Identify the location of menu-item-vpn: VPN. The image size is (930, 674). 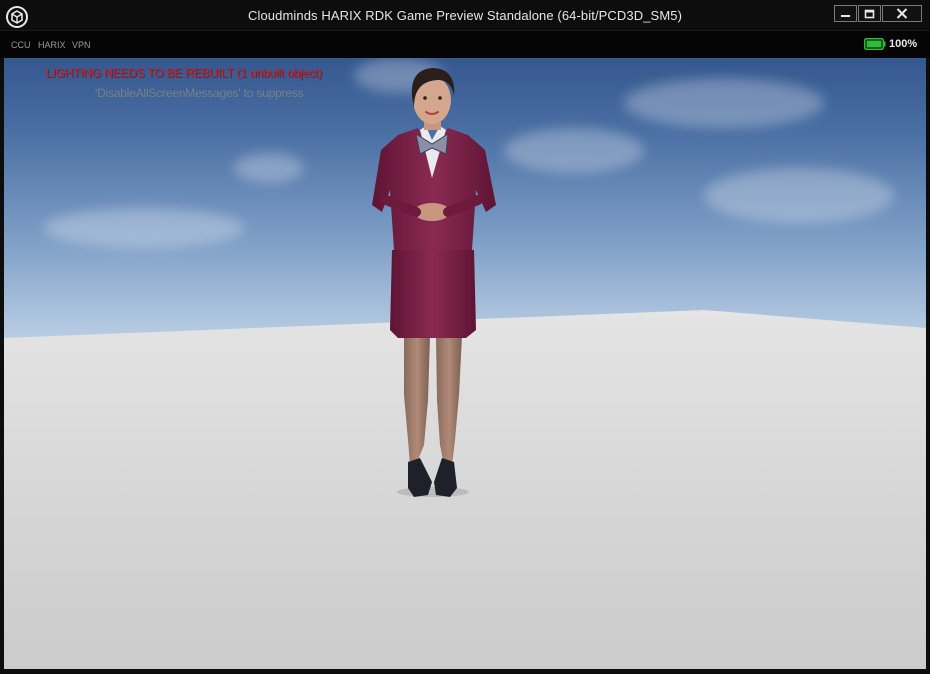
(81, 45).